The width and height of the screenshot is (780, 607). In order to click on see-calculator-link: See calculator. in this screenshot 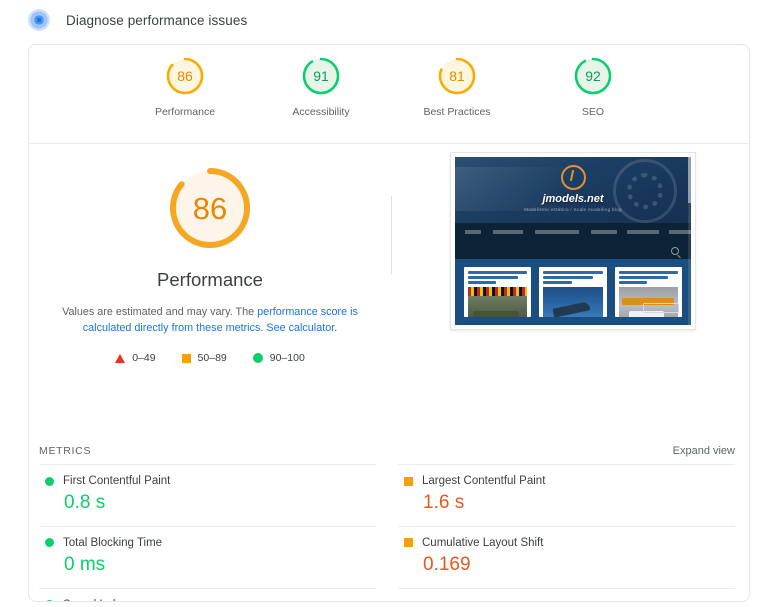, I will do `click(301, 328)`.